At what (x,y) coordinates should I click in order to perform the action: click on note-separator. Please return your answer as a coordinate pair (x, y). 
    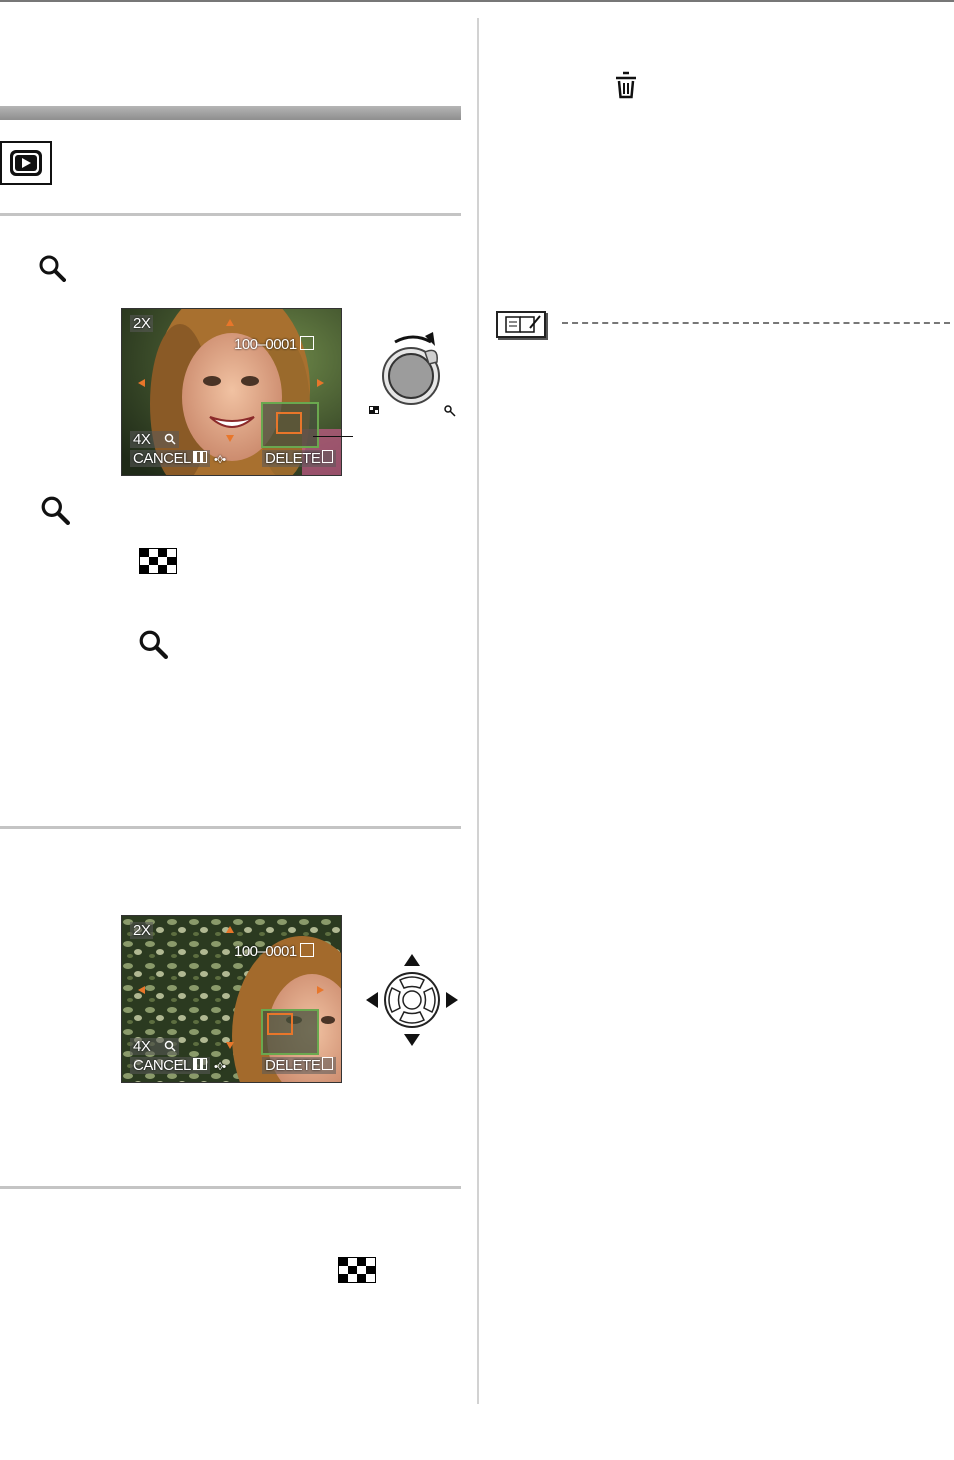
    Looking at the image, I should click on (756, 323).